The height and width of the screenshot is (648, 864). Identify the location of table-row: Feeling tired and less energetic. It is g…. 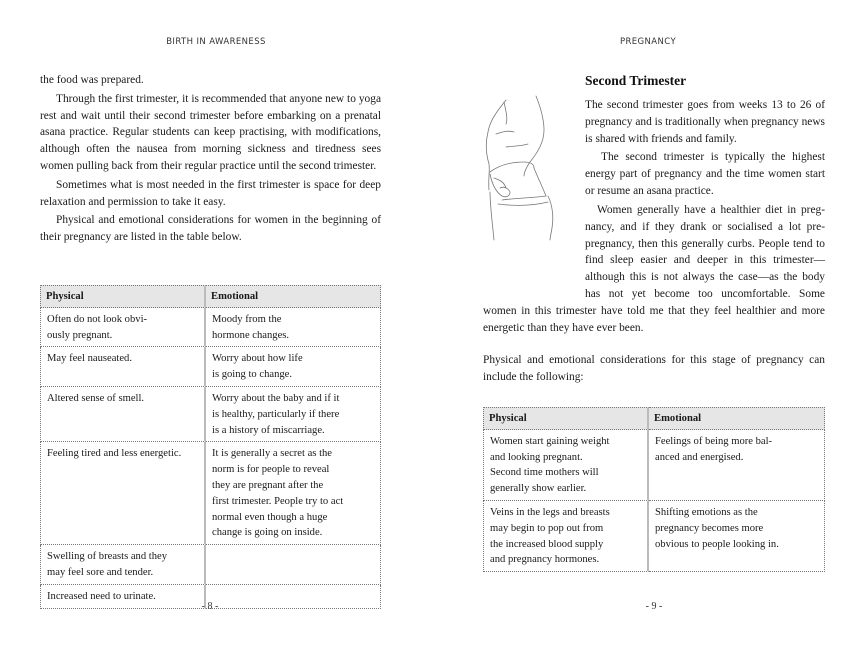
(210, 494).